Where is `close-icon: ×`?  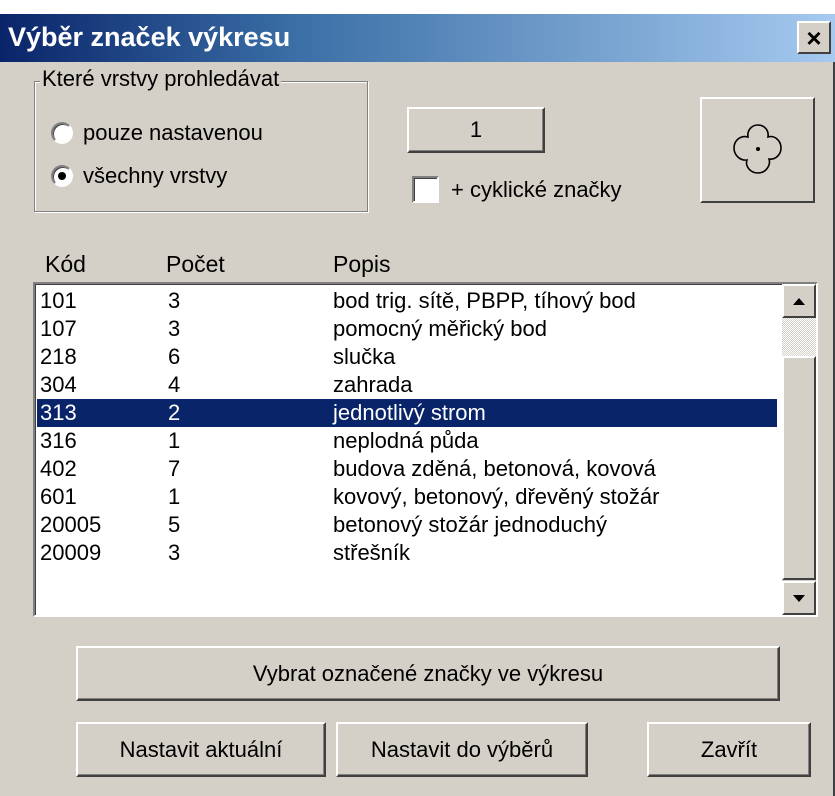
close-icon: × is located at coordinates (814, 37).